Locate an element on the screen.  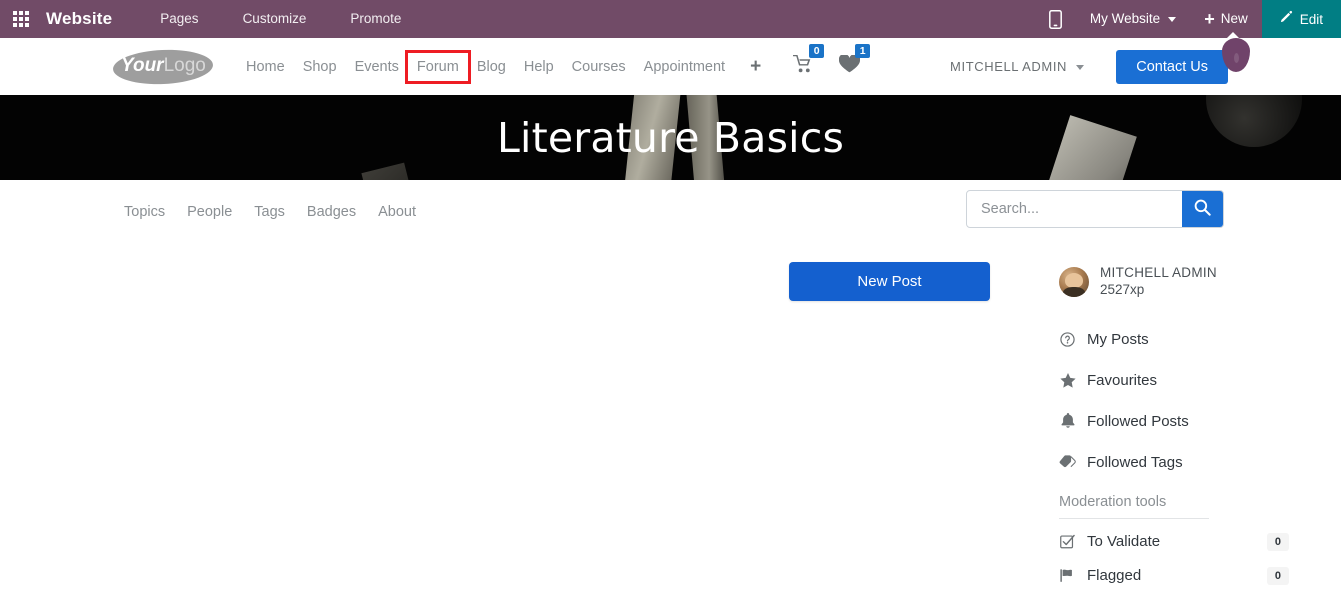
site-logo: YourLogo is located at coordinates (163, 66).